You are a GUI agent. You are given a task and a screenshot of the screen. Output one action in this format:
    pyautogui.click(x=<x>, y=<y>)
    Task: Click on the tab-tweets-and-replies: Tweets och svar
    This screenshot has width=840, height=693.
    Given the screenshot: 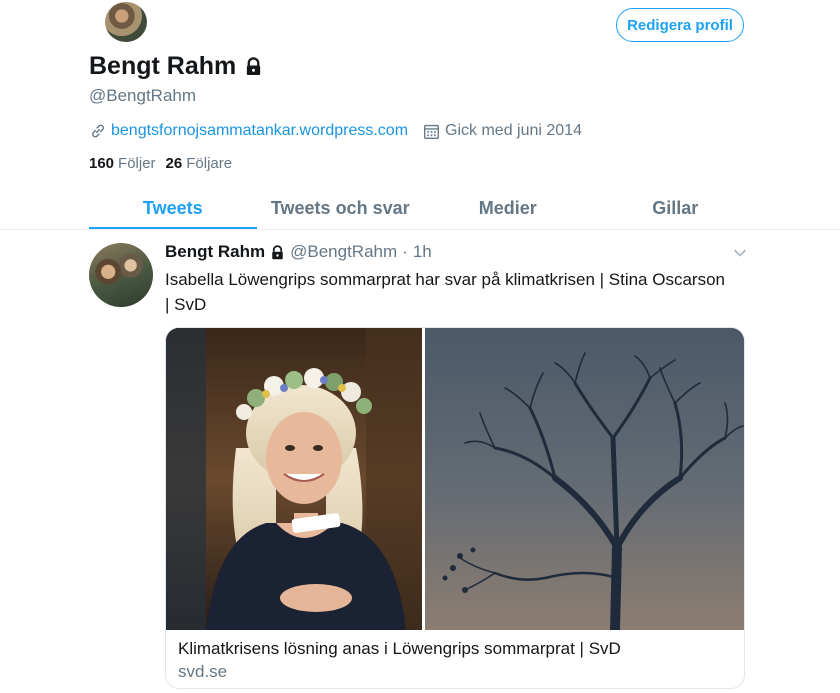 What is the action you would take?
    pyautogui.click(x=341, y=208)
    